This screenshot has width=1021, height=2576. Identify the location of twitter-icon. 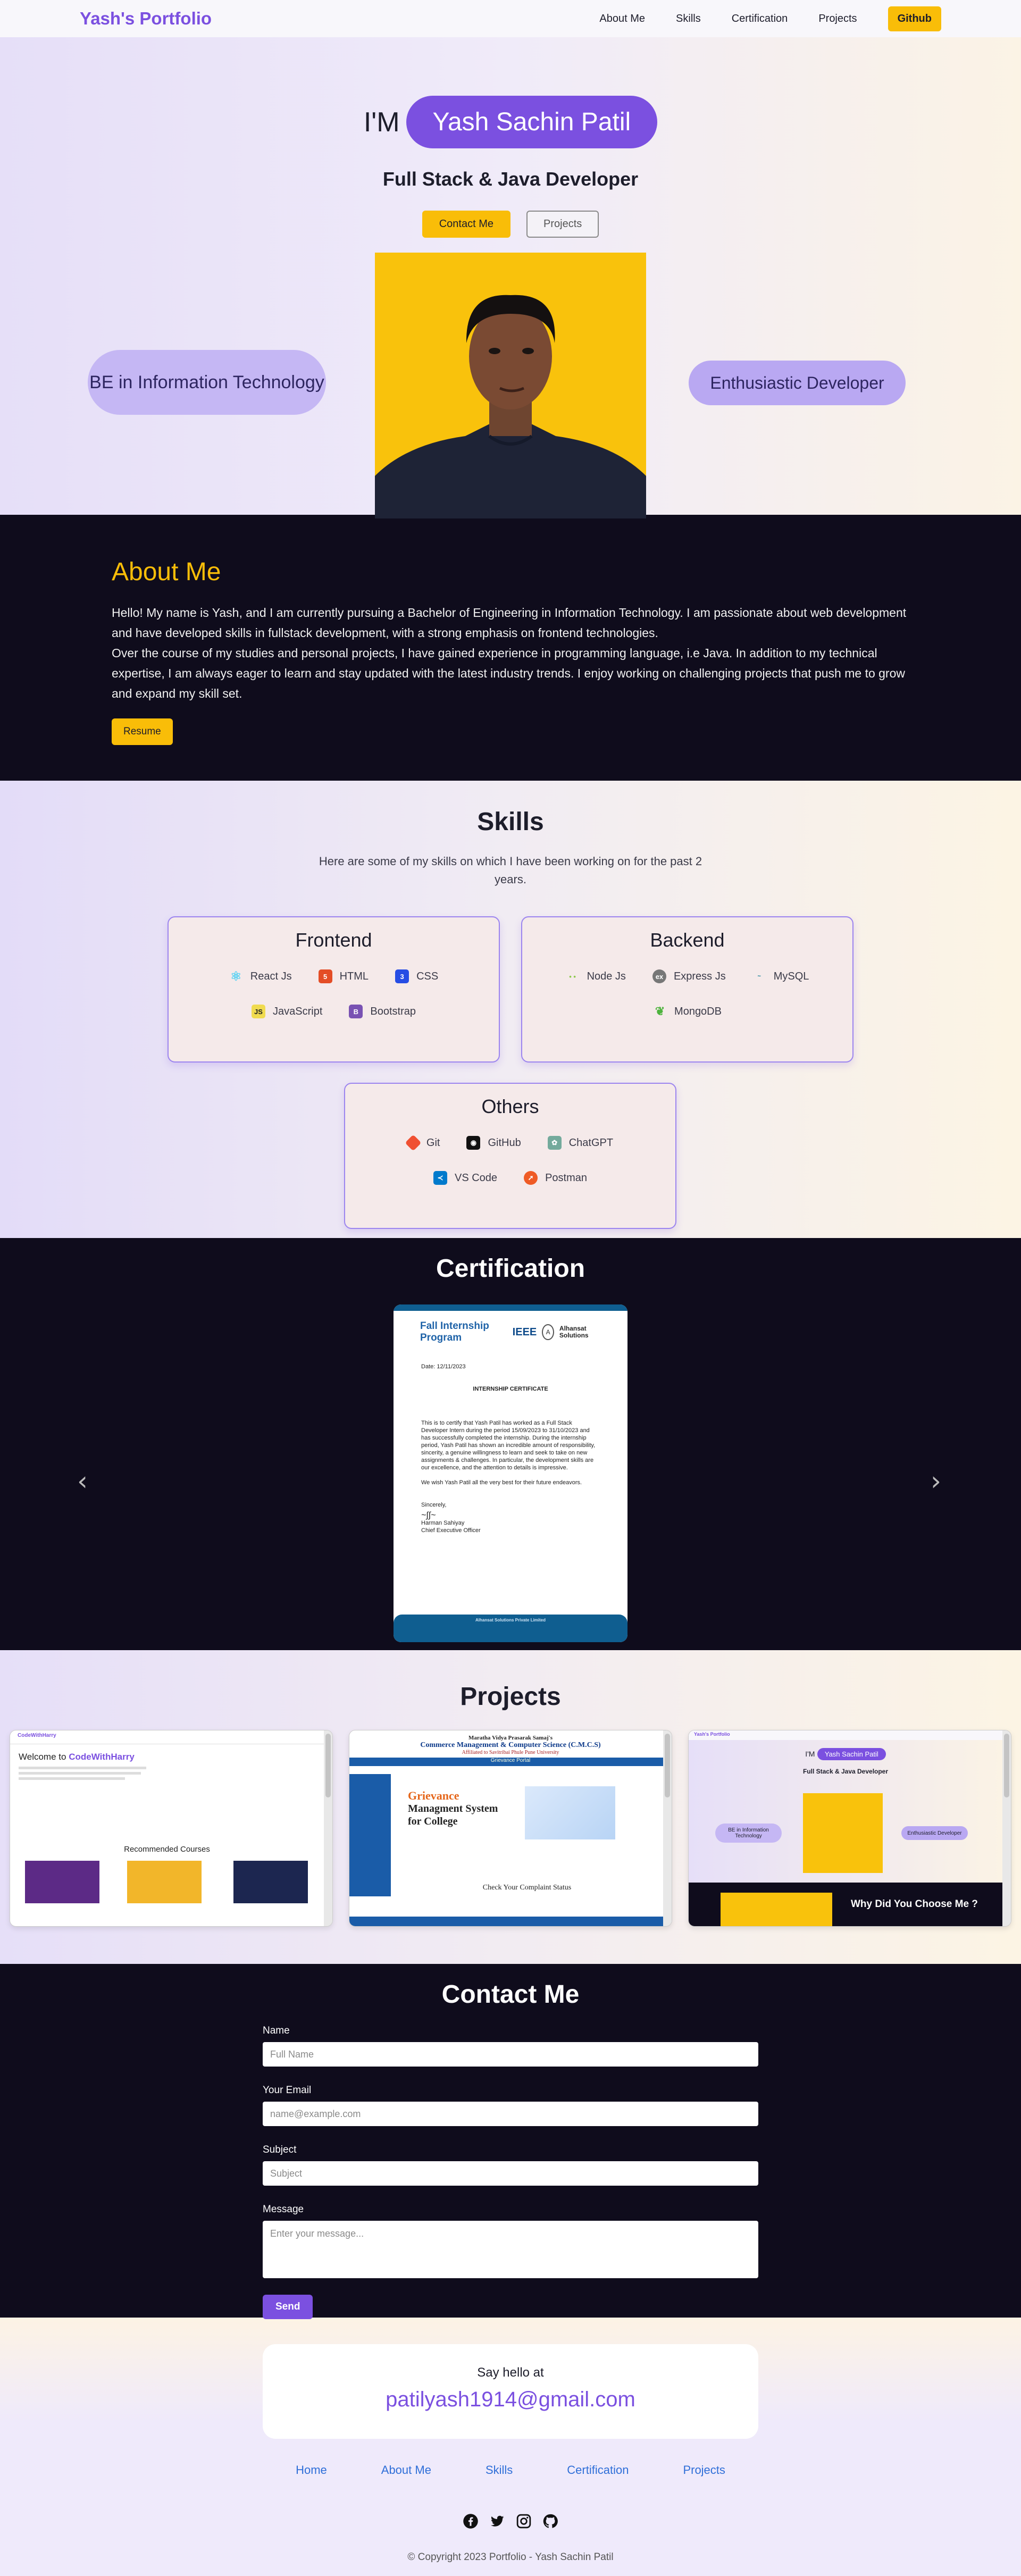
(497, 2521).